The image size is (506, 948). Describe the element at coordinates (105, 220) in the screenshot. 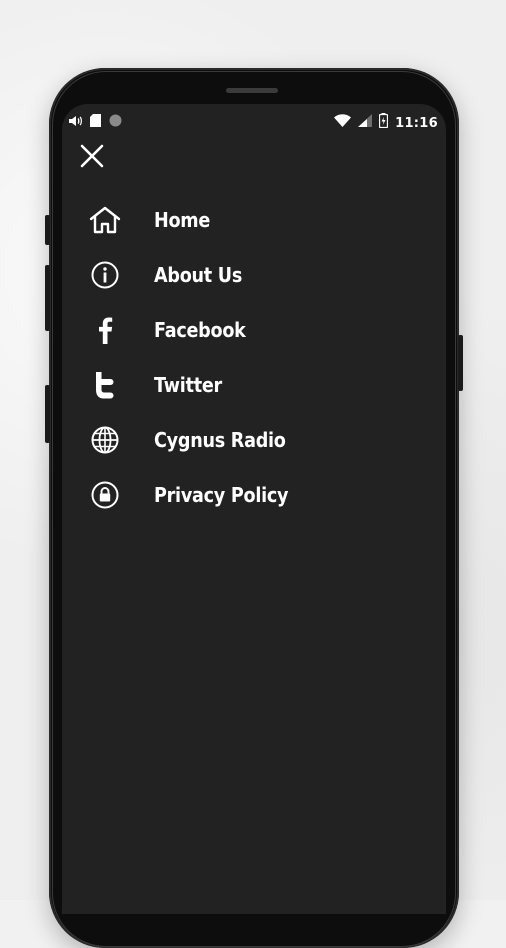

I see `home-icon` at that location.